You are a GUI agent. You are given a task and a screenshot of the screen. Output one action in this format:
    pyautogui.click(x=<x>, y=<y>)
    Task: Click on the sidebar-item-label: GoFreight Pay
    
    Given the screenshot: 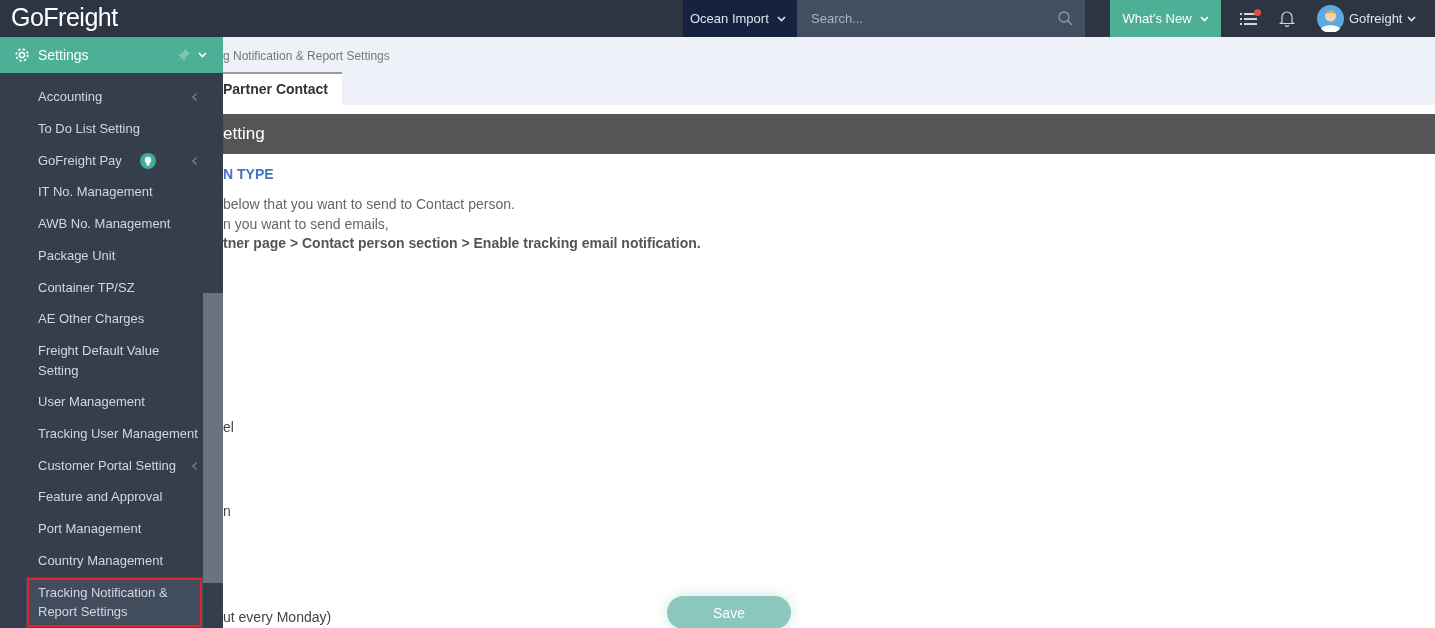 What is the action you would take?
    pyautogui.click(x=80, y=160)
    